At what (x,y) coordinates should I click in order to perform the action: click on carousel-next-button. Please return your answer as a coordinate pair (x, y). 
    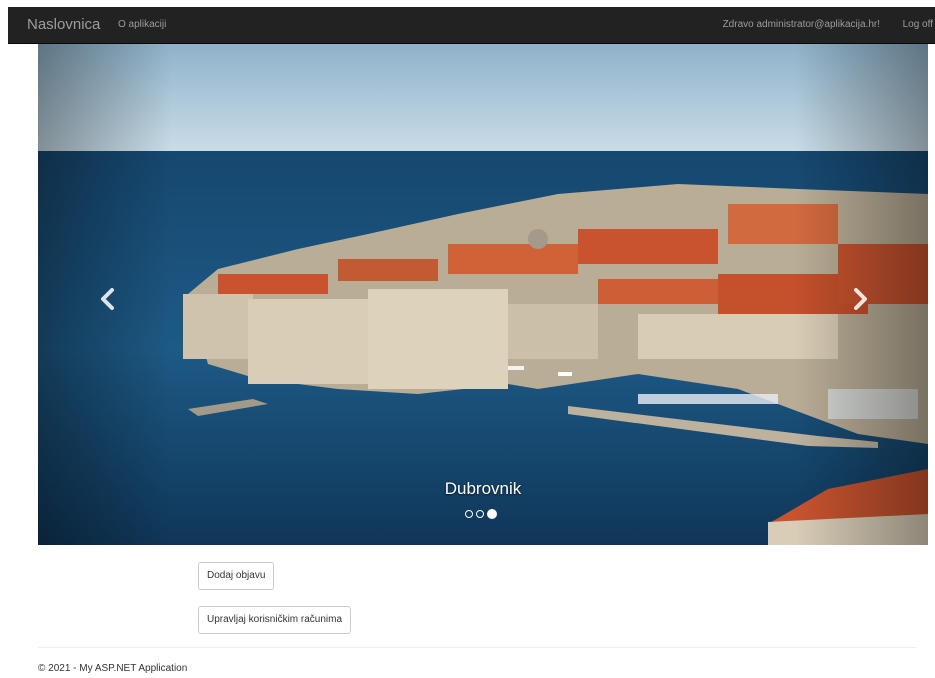
    Looking at the image, I should click on (860, 299).